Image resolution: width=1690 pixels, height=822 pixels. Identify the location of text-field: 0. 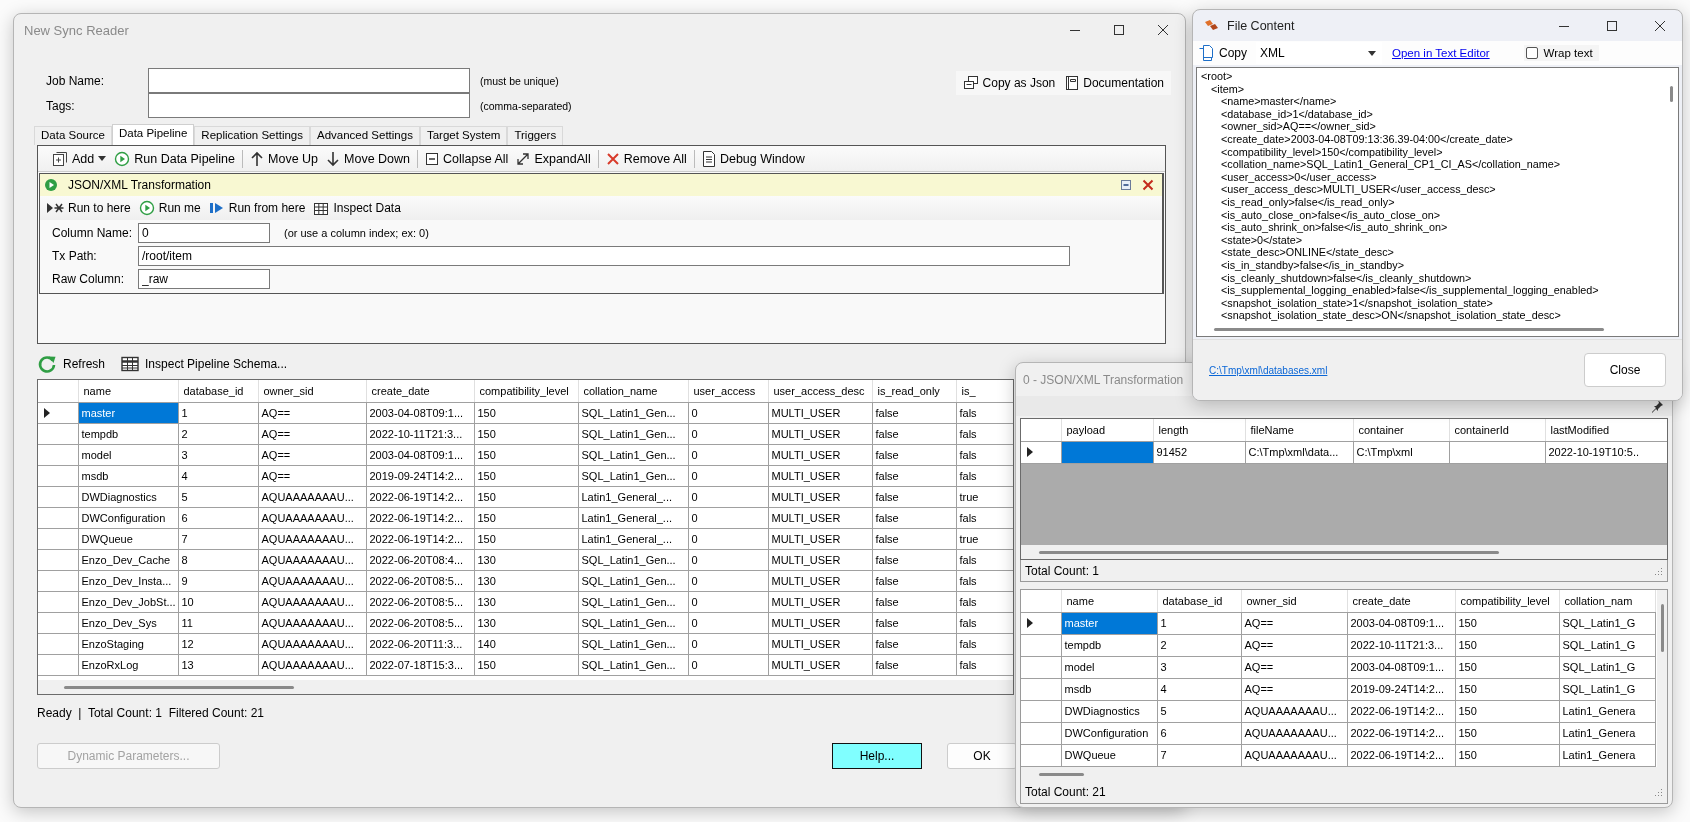
(204, 233).